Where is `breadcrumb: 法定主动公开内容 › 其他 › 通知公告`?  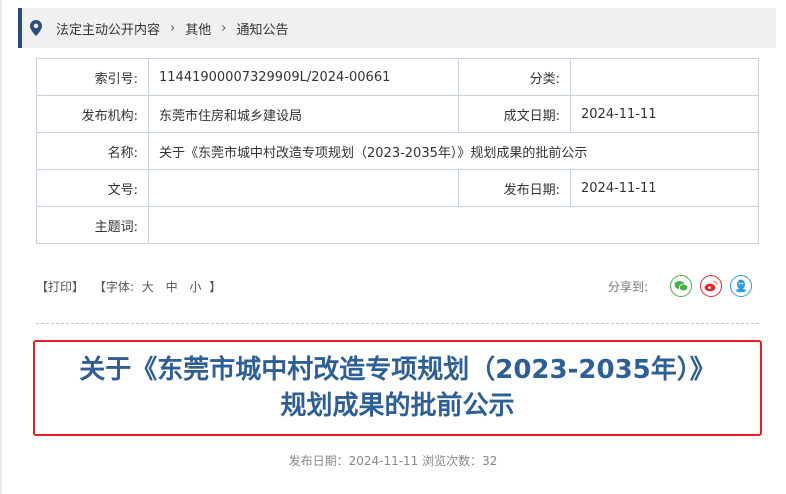
breadcrumb: 法定主动公开内容 › 其他 › 通知公告 is located at coordinates (397, 28).